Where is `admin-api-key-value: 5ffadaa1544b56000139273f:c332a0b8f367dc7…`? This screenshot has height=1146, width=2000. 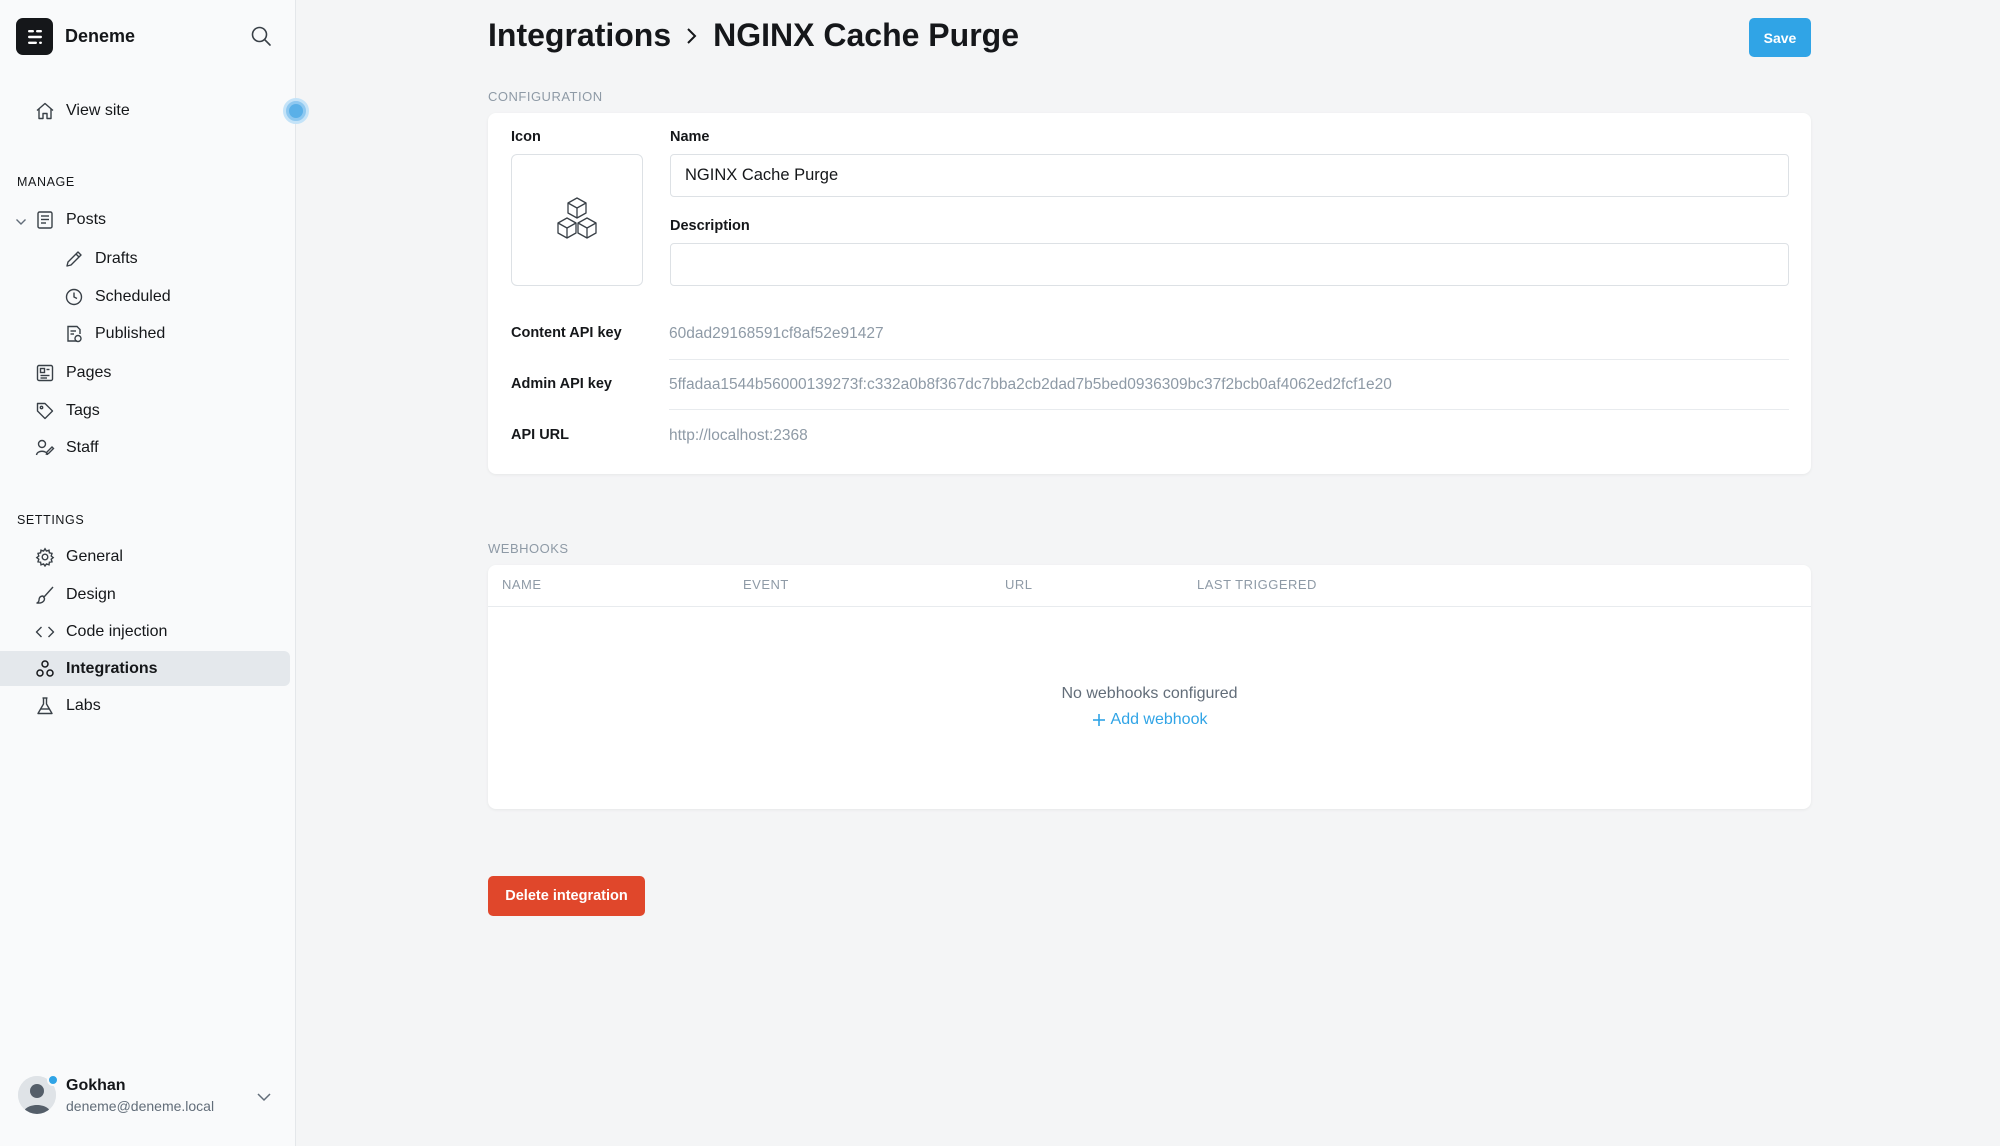 admin-api-key-value: 5ffadaa1544b56000139273f:c332a0b8f367dc7… is located at coordinates (1030, 385).